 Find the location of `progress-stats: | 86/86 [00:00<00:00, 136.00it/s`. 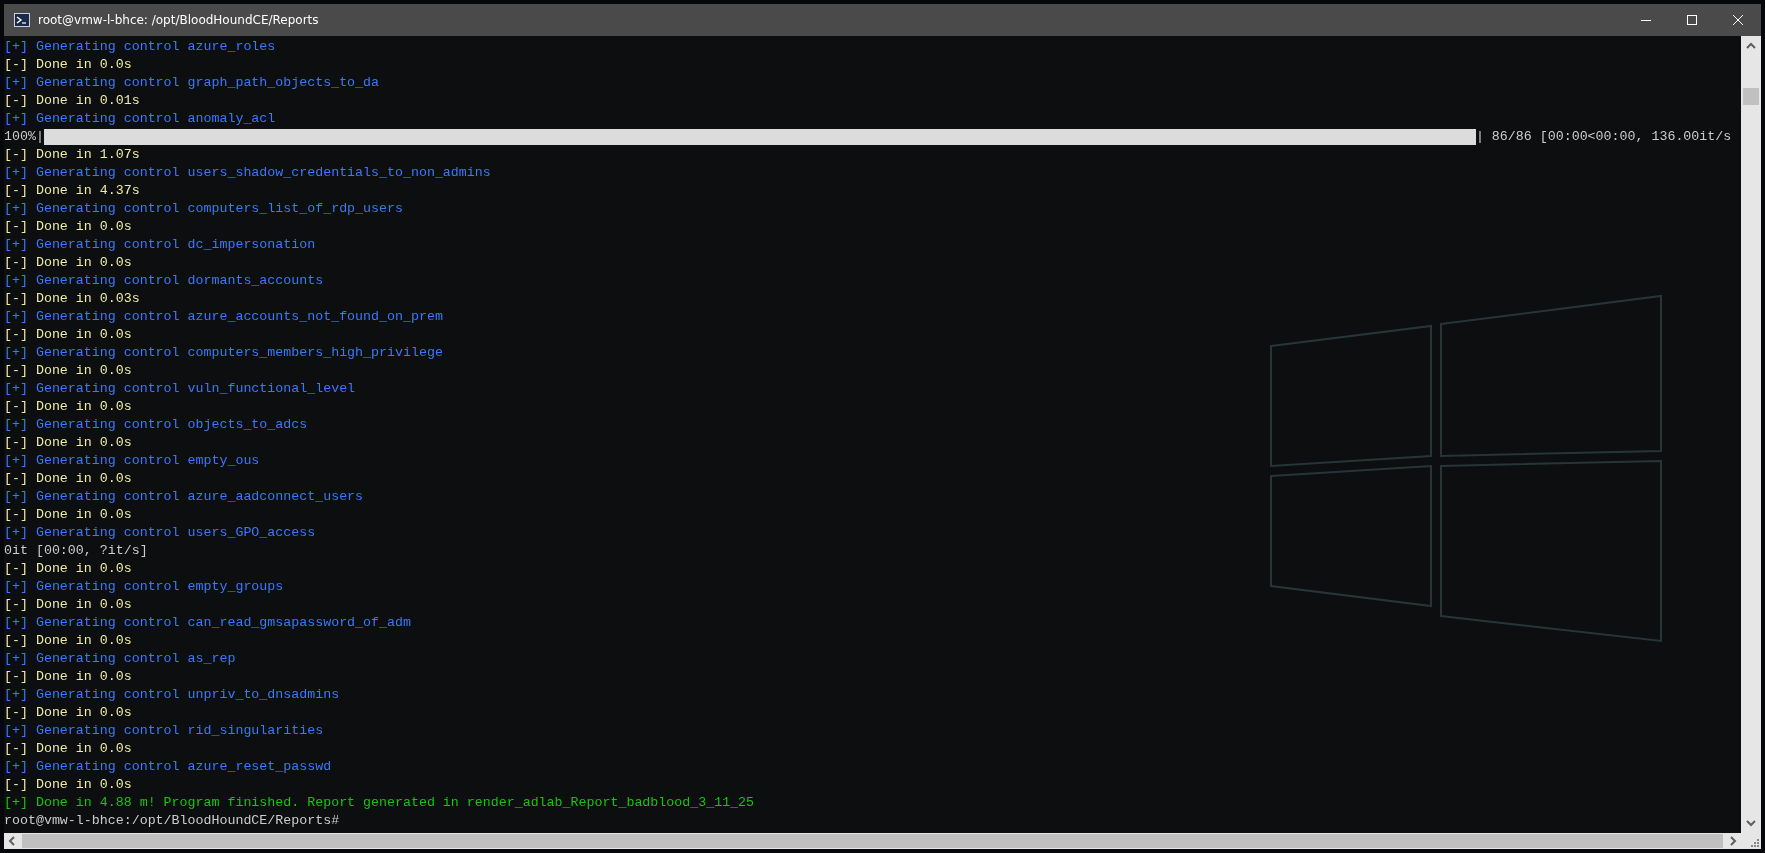

progress-stats: | 86/86 [00:00<00:00, 136.00it/s is located at coordinates (1603, 137).